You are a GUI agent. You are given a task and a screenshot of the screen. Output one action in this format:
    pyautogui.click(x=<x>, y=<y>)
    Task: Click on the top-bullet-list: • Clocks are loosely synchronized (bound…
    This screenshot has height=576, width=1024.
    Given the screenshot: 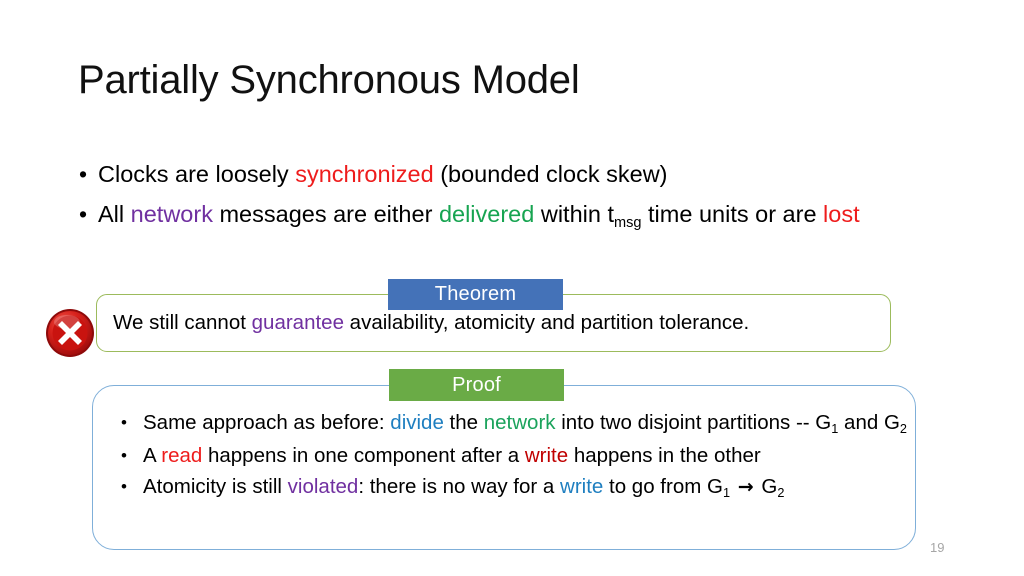 What is the action you would take?
    pyautogui.click(x=506, y=198)
    